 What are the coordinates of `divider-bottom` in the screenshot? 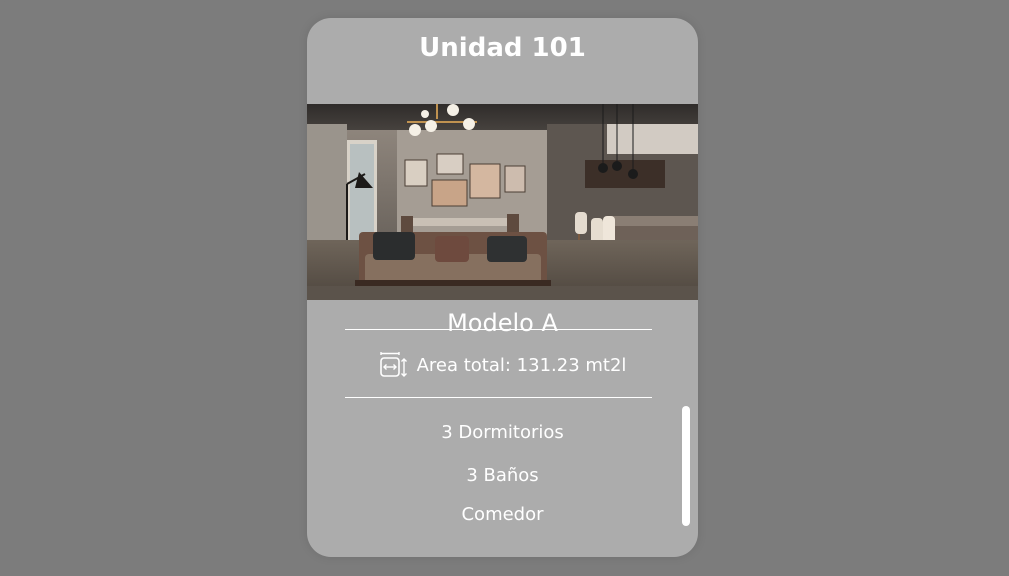 It's located at (498, 397).